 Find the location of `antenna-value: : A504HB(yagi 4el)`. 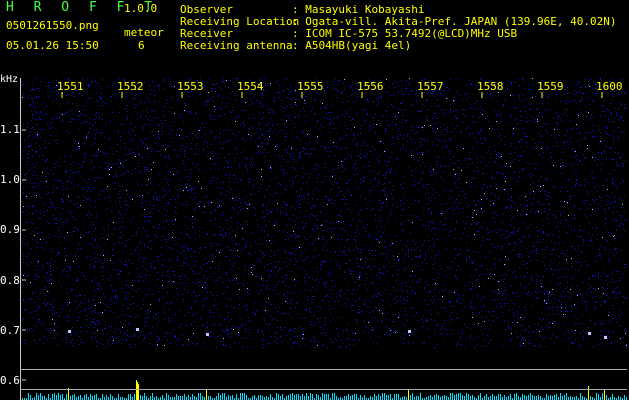

antenna-value: : A504HB(yagi 4el) is located at coordinates (352, 45).